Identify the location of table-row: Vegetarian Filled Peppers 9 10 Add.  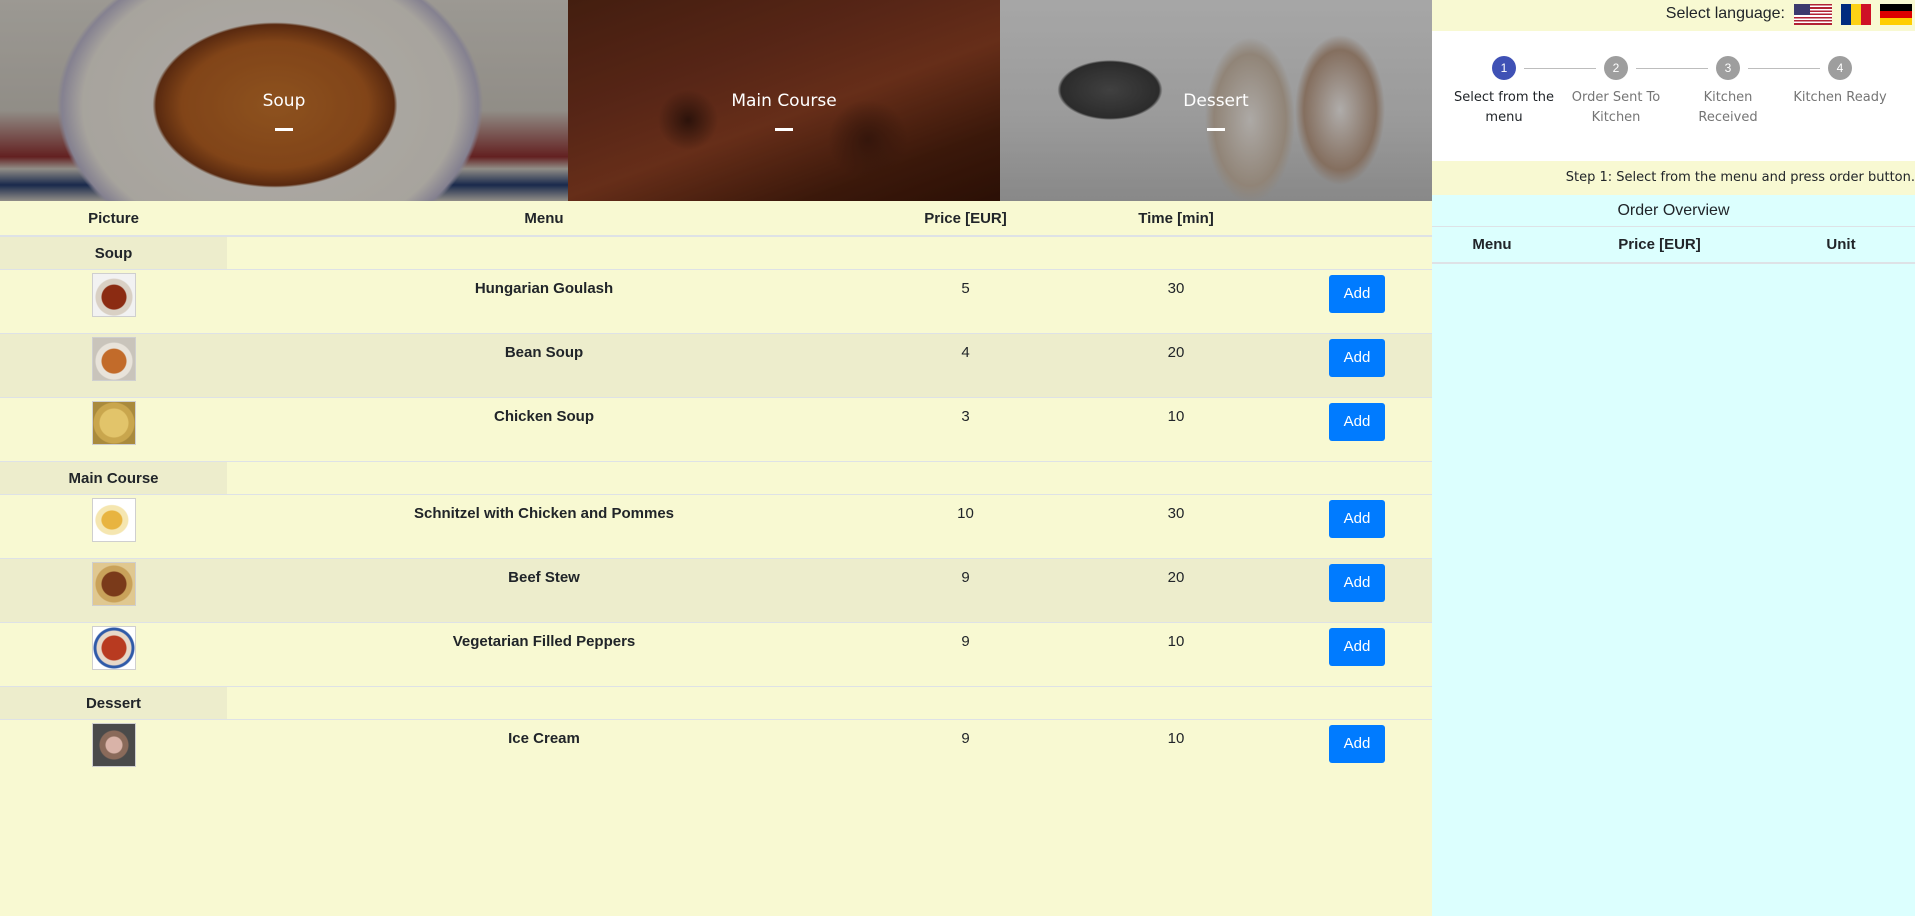
(716, 654).